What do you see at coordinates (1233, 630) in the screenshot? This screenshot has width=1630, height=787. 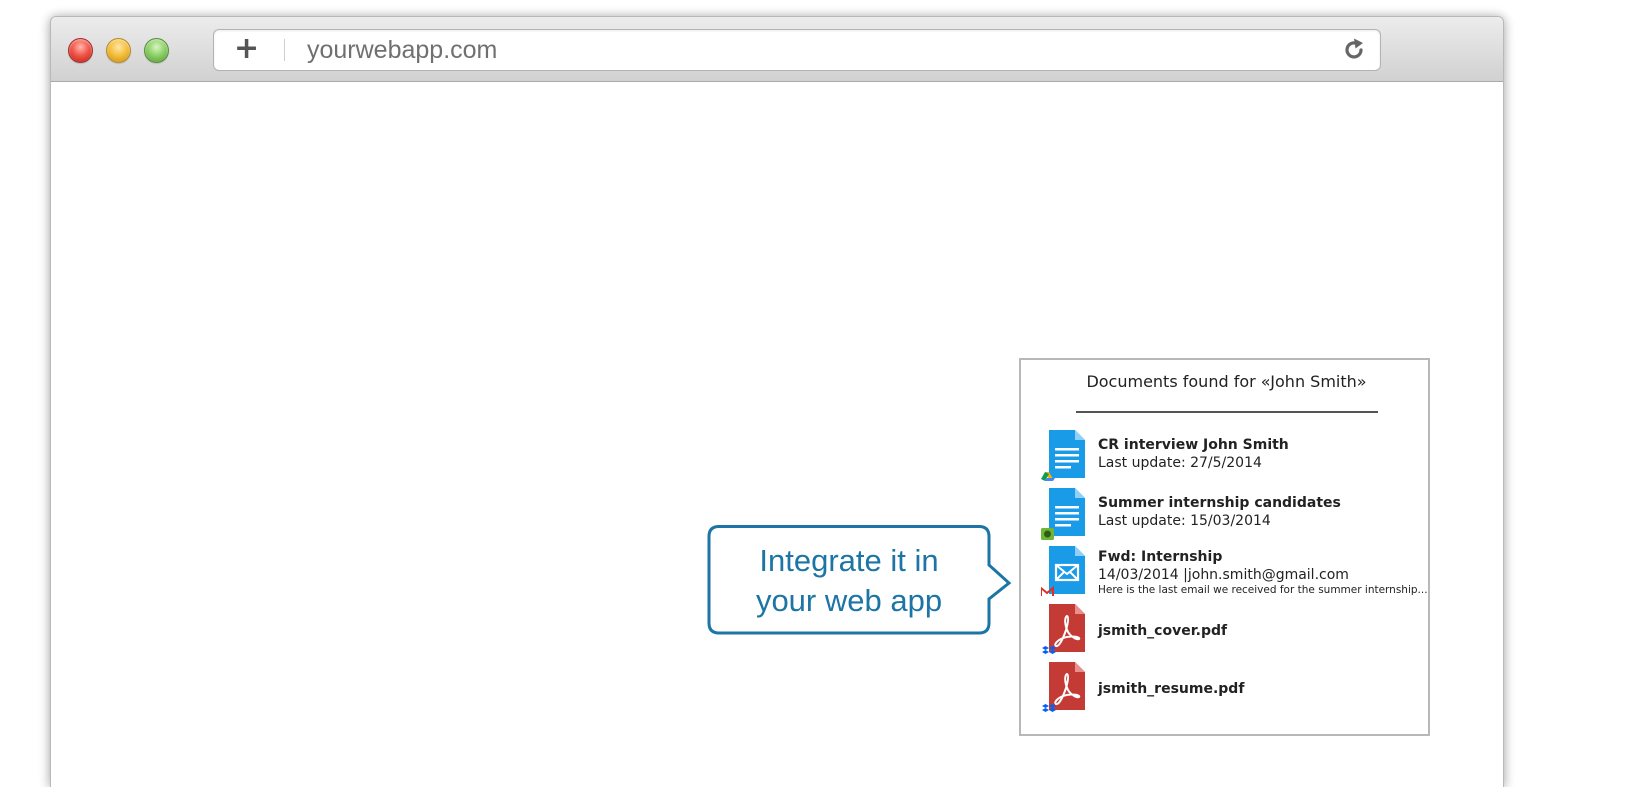 I see `pdf-item: jsmith_cover.pdf` at bounding box center [1233, 630].